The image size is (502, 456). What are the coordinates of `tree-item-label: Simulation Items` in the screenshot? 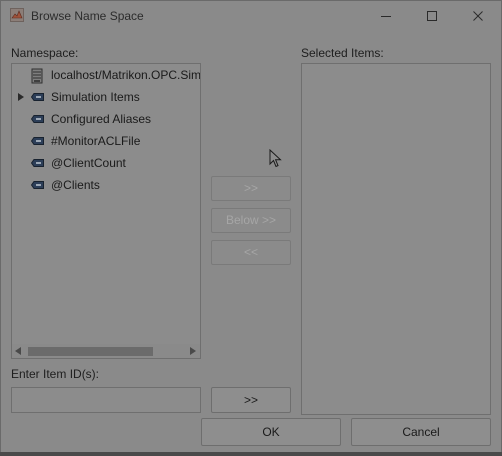 It's located at (95, 97).